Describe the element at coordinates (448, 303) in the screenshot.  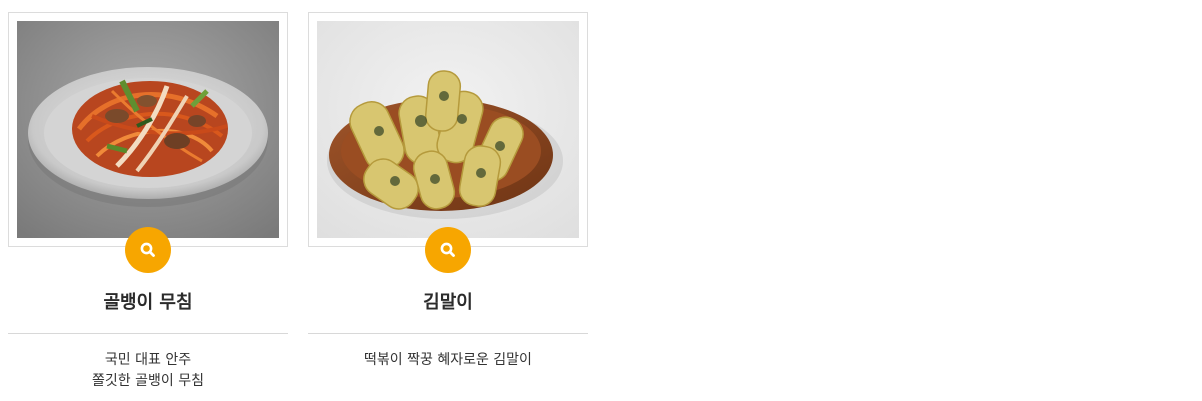
I see `product-title: 김말이` at that location.